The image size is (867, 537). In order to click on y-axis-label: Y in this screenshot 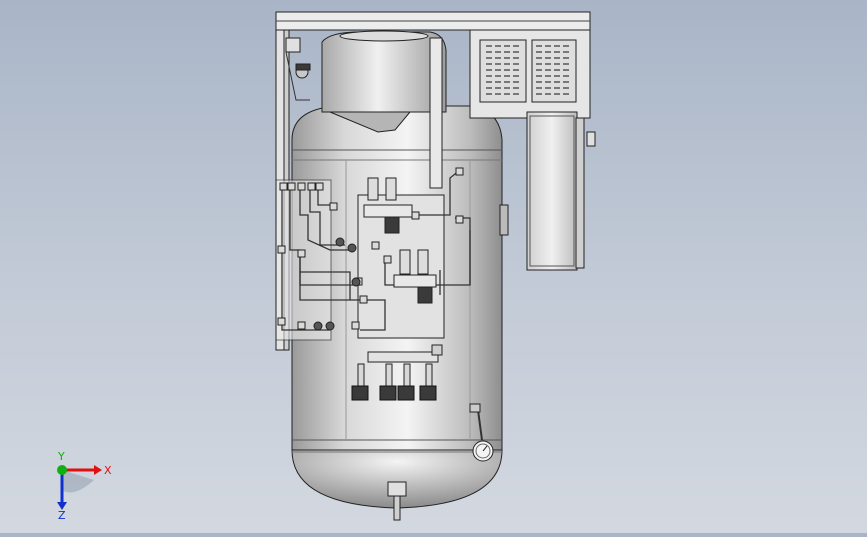, I will do `click(61, 456)`.